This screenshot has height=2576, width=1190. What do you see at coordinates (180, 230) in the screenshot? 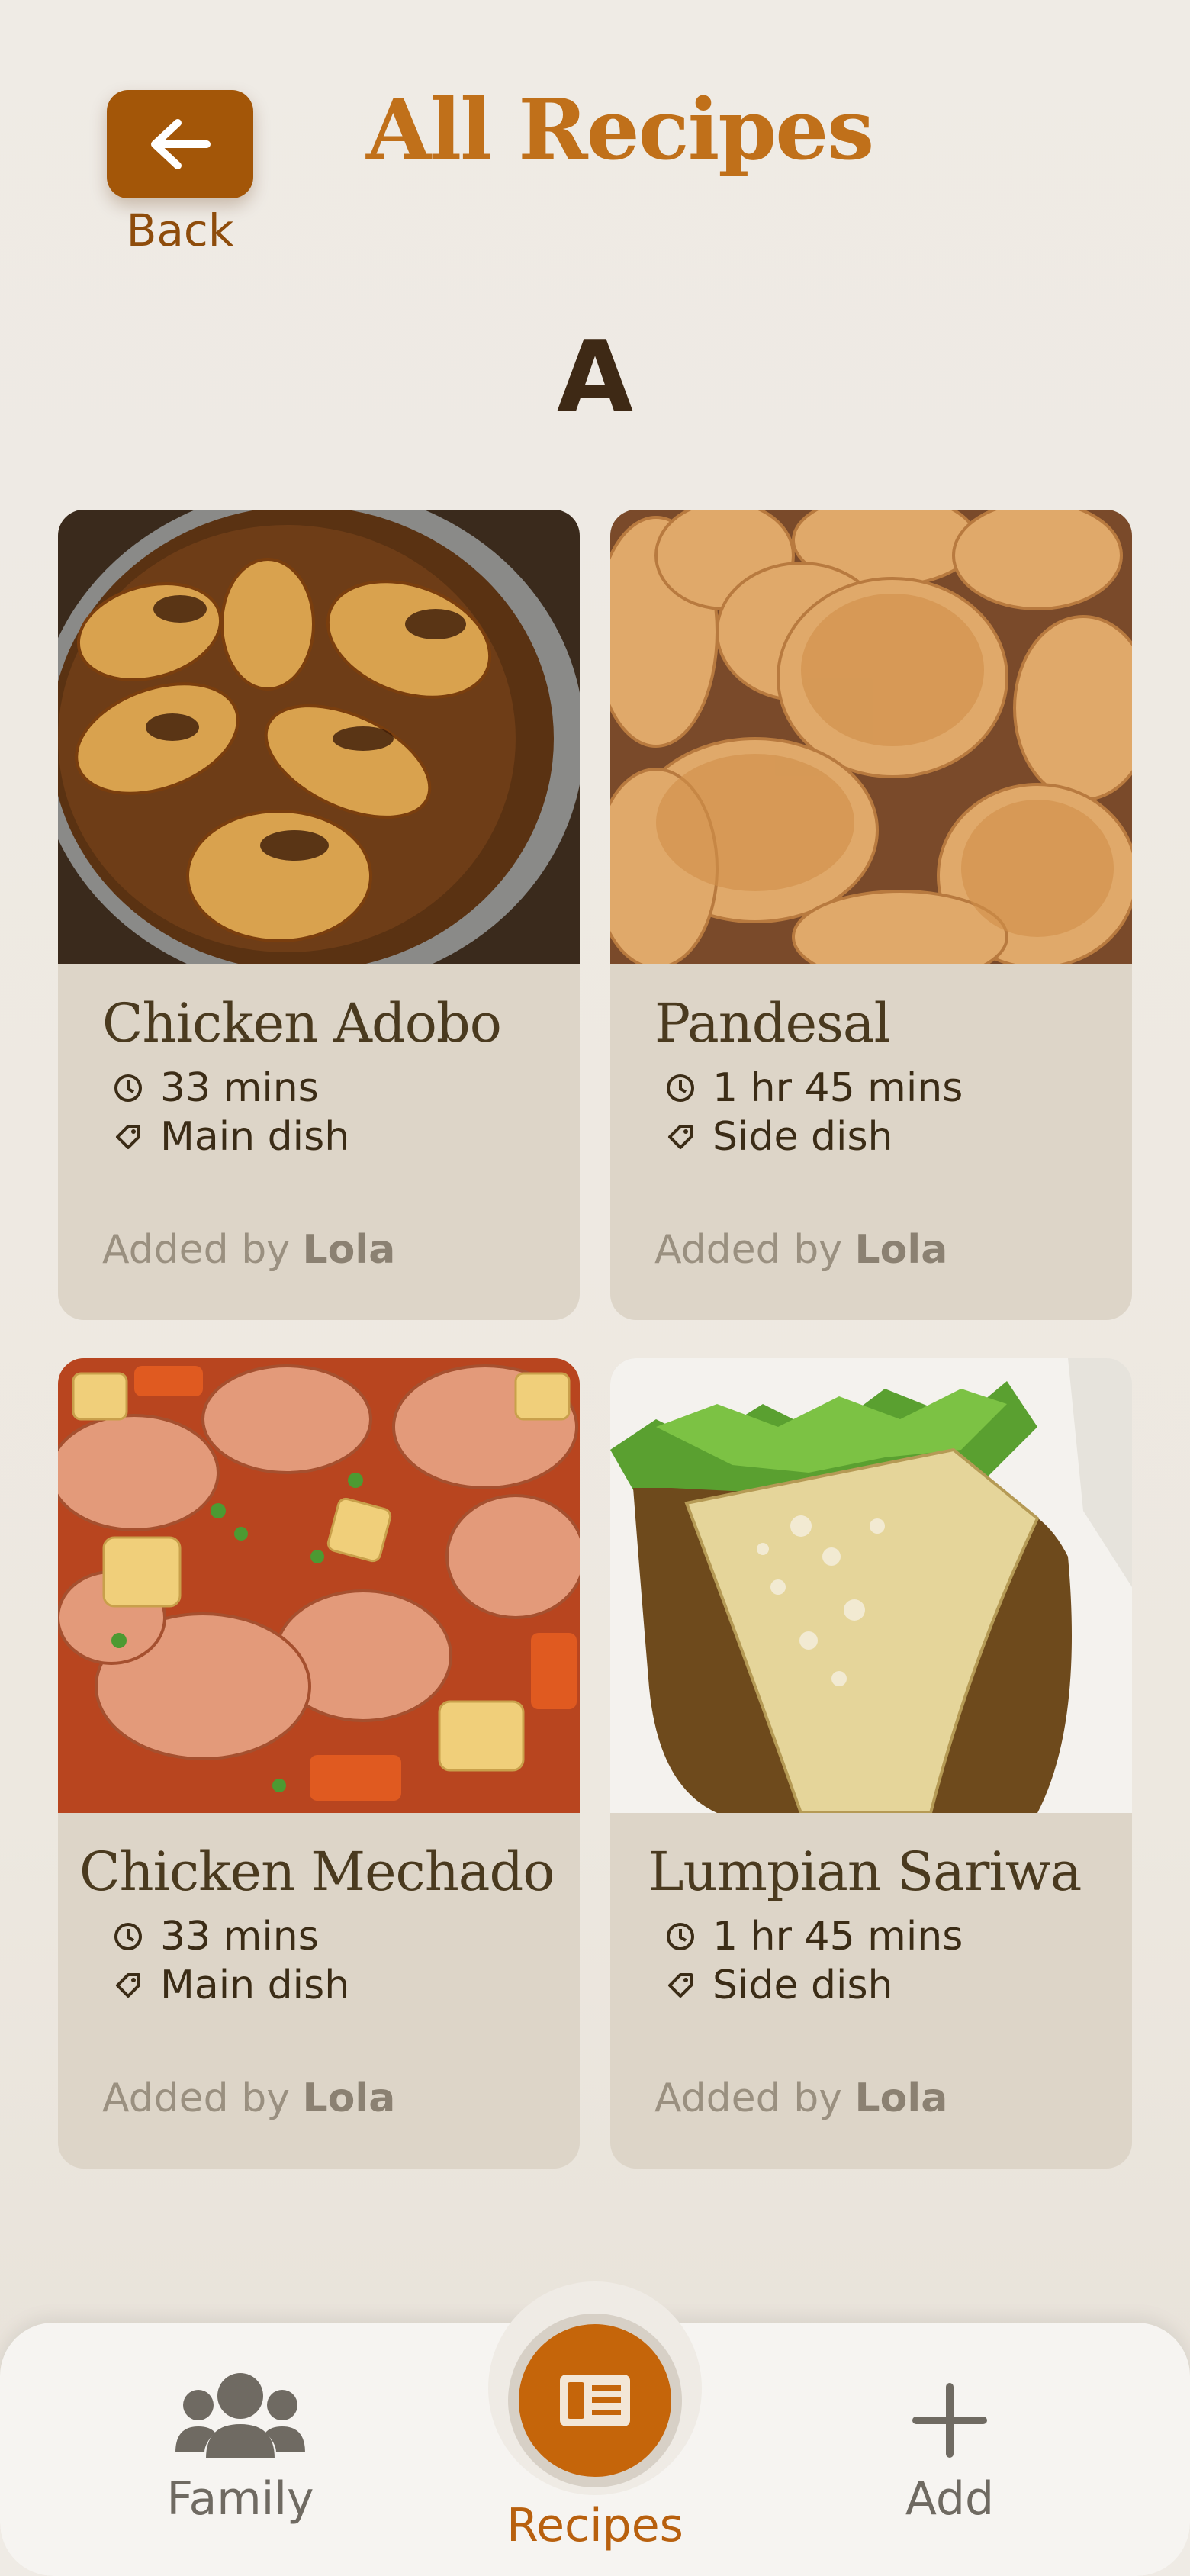
I see `back-label: Back` at bounding box center [180, 230].